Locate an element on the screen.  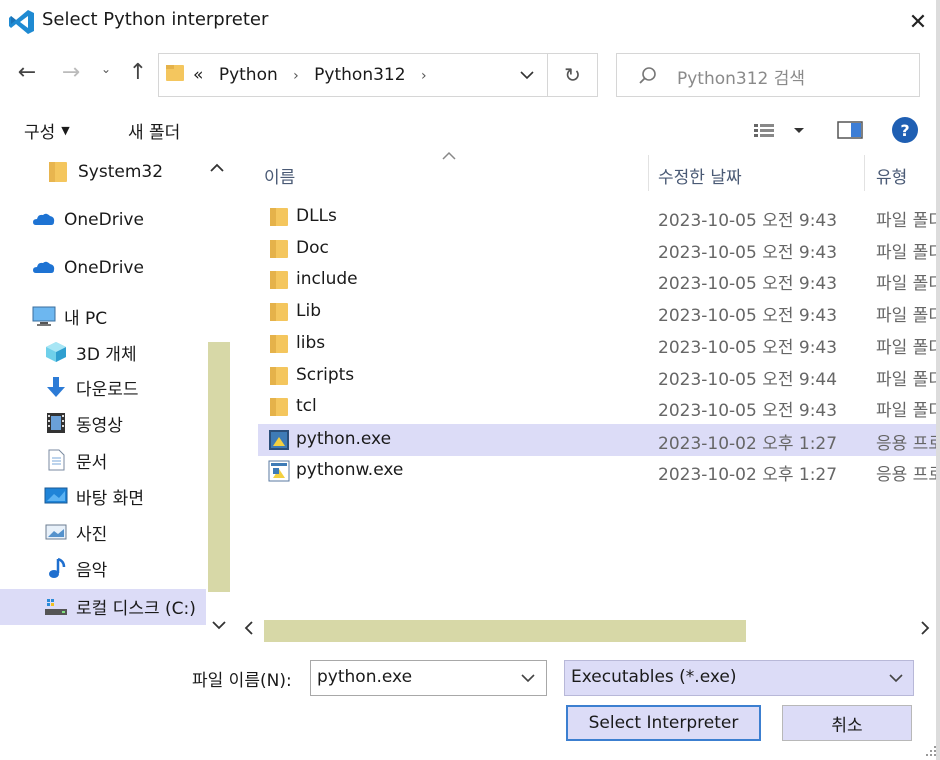
file-name: tcl is located at coordinates (306, 406).